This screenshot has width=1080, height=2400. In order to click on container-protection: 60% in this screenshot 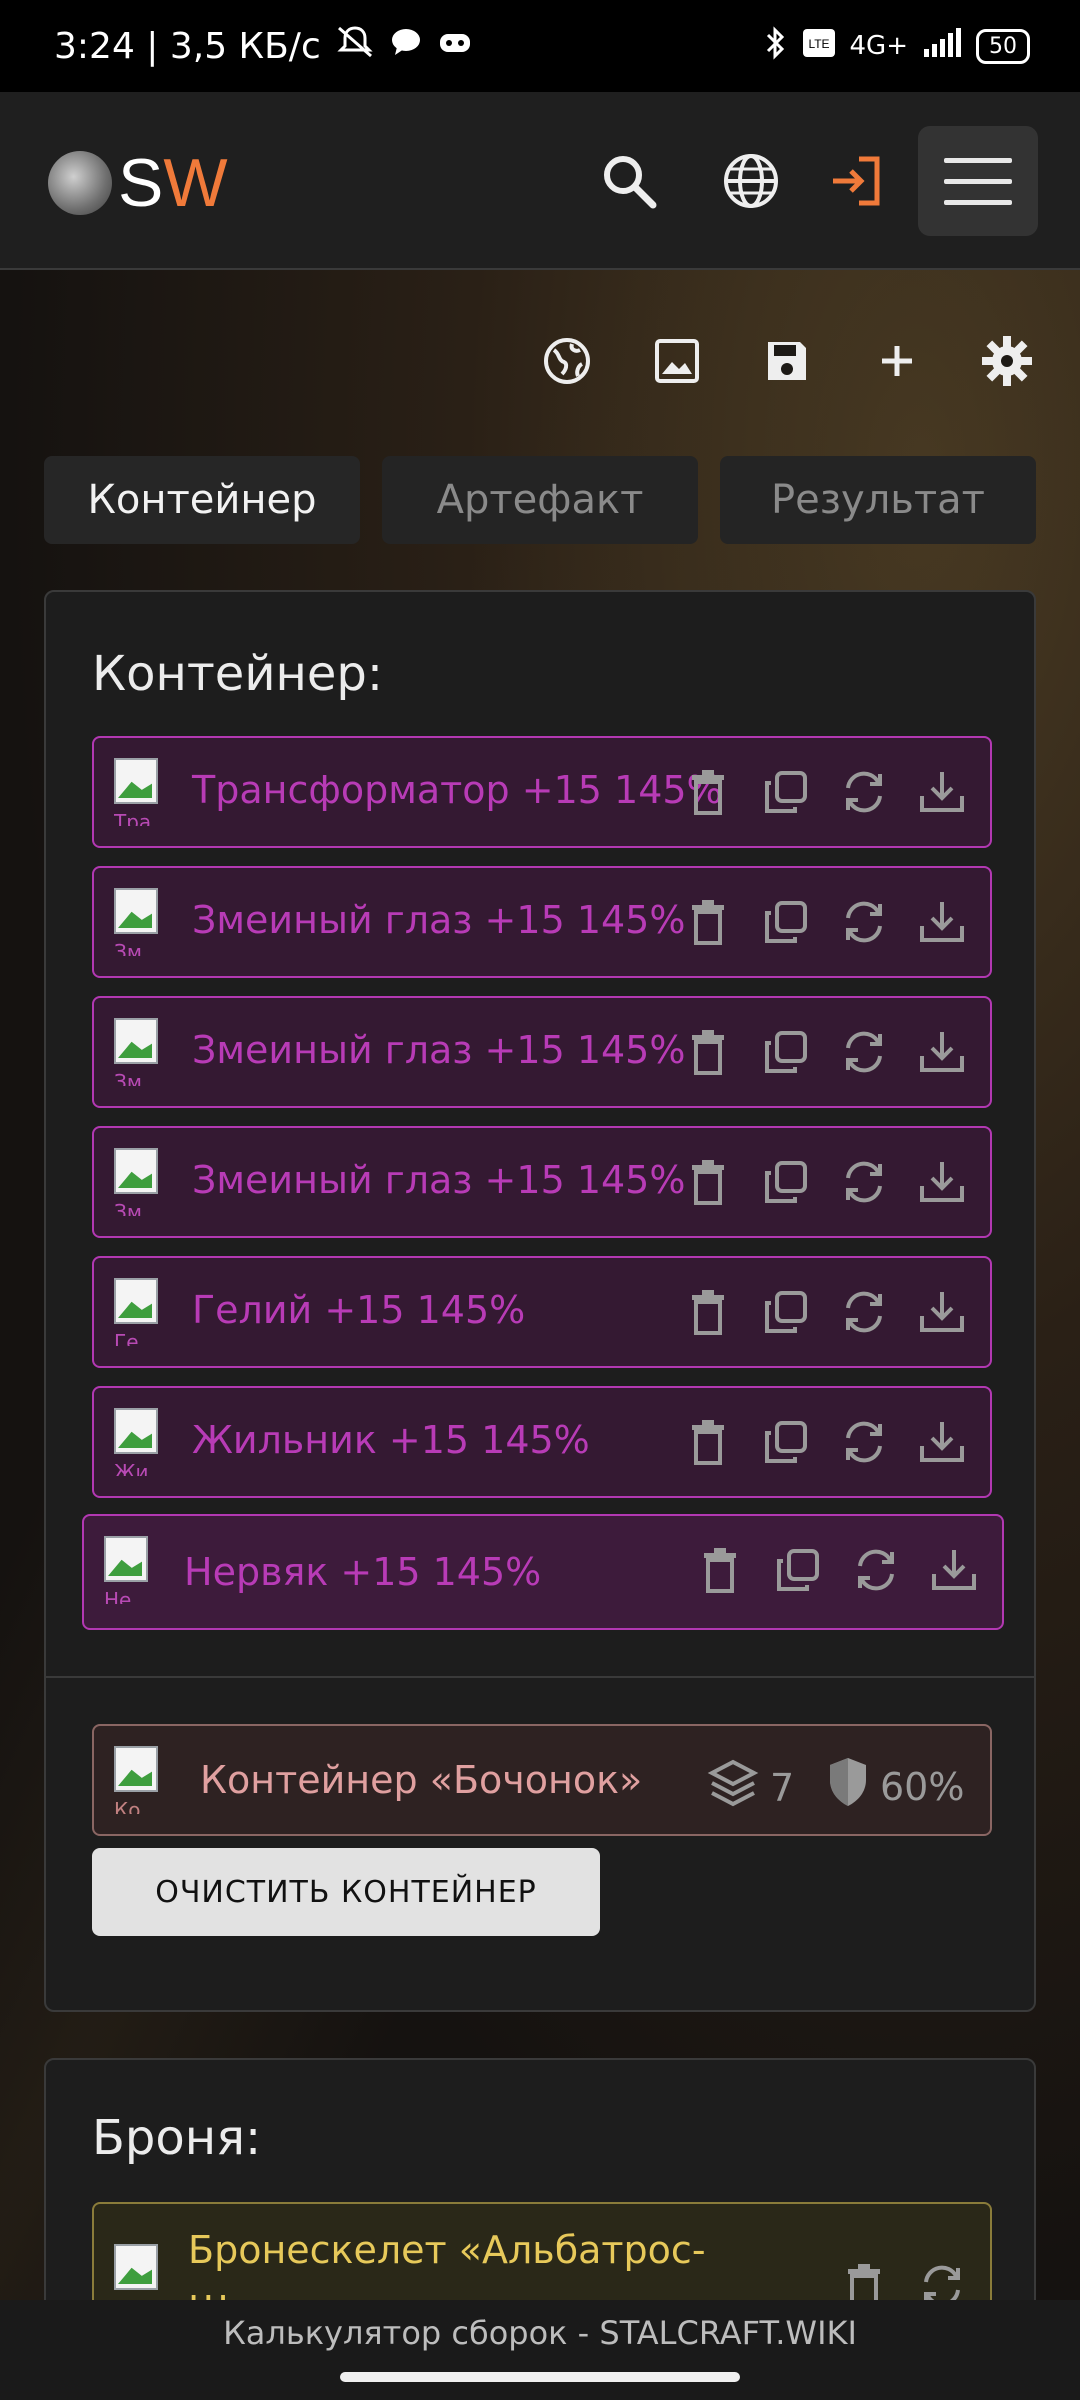, I will do `click(895, 1786)`.